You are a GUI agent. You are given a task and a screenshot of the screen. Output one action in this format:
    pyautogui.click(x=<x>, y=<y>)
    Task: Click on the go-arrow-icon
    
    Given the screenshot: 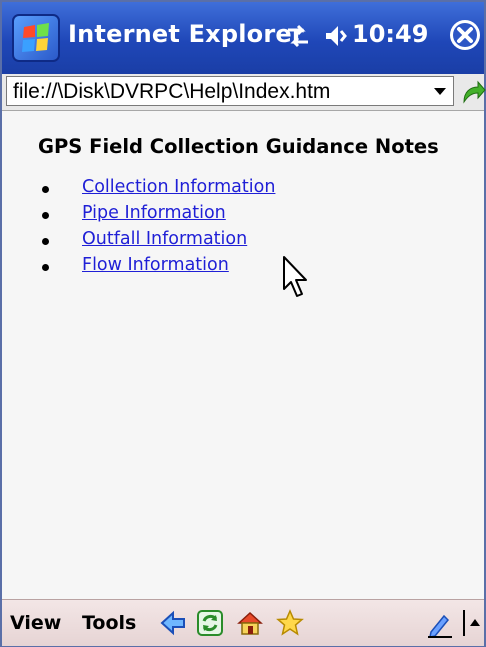 What is the action you would take?
    pyautogui.click(x=472, y=92)
    